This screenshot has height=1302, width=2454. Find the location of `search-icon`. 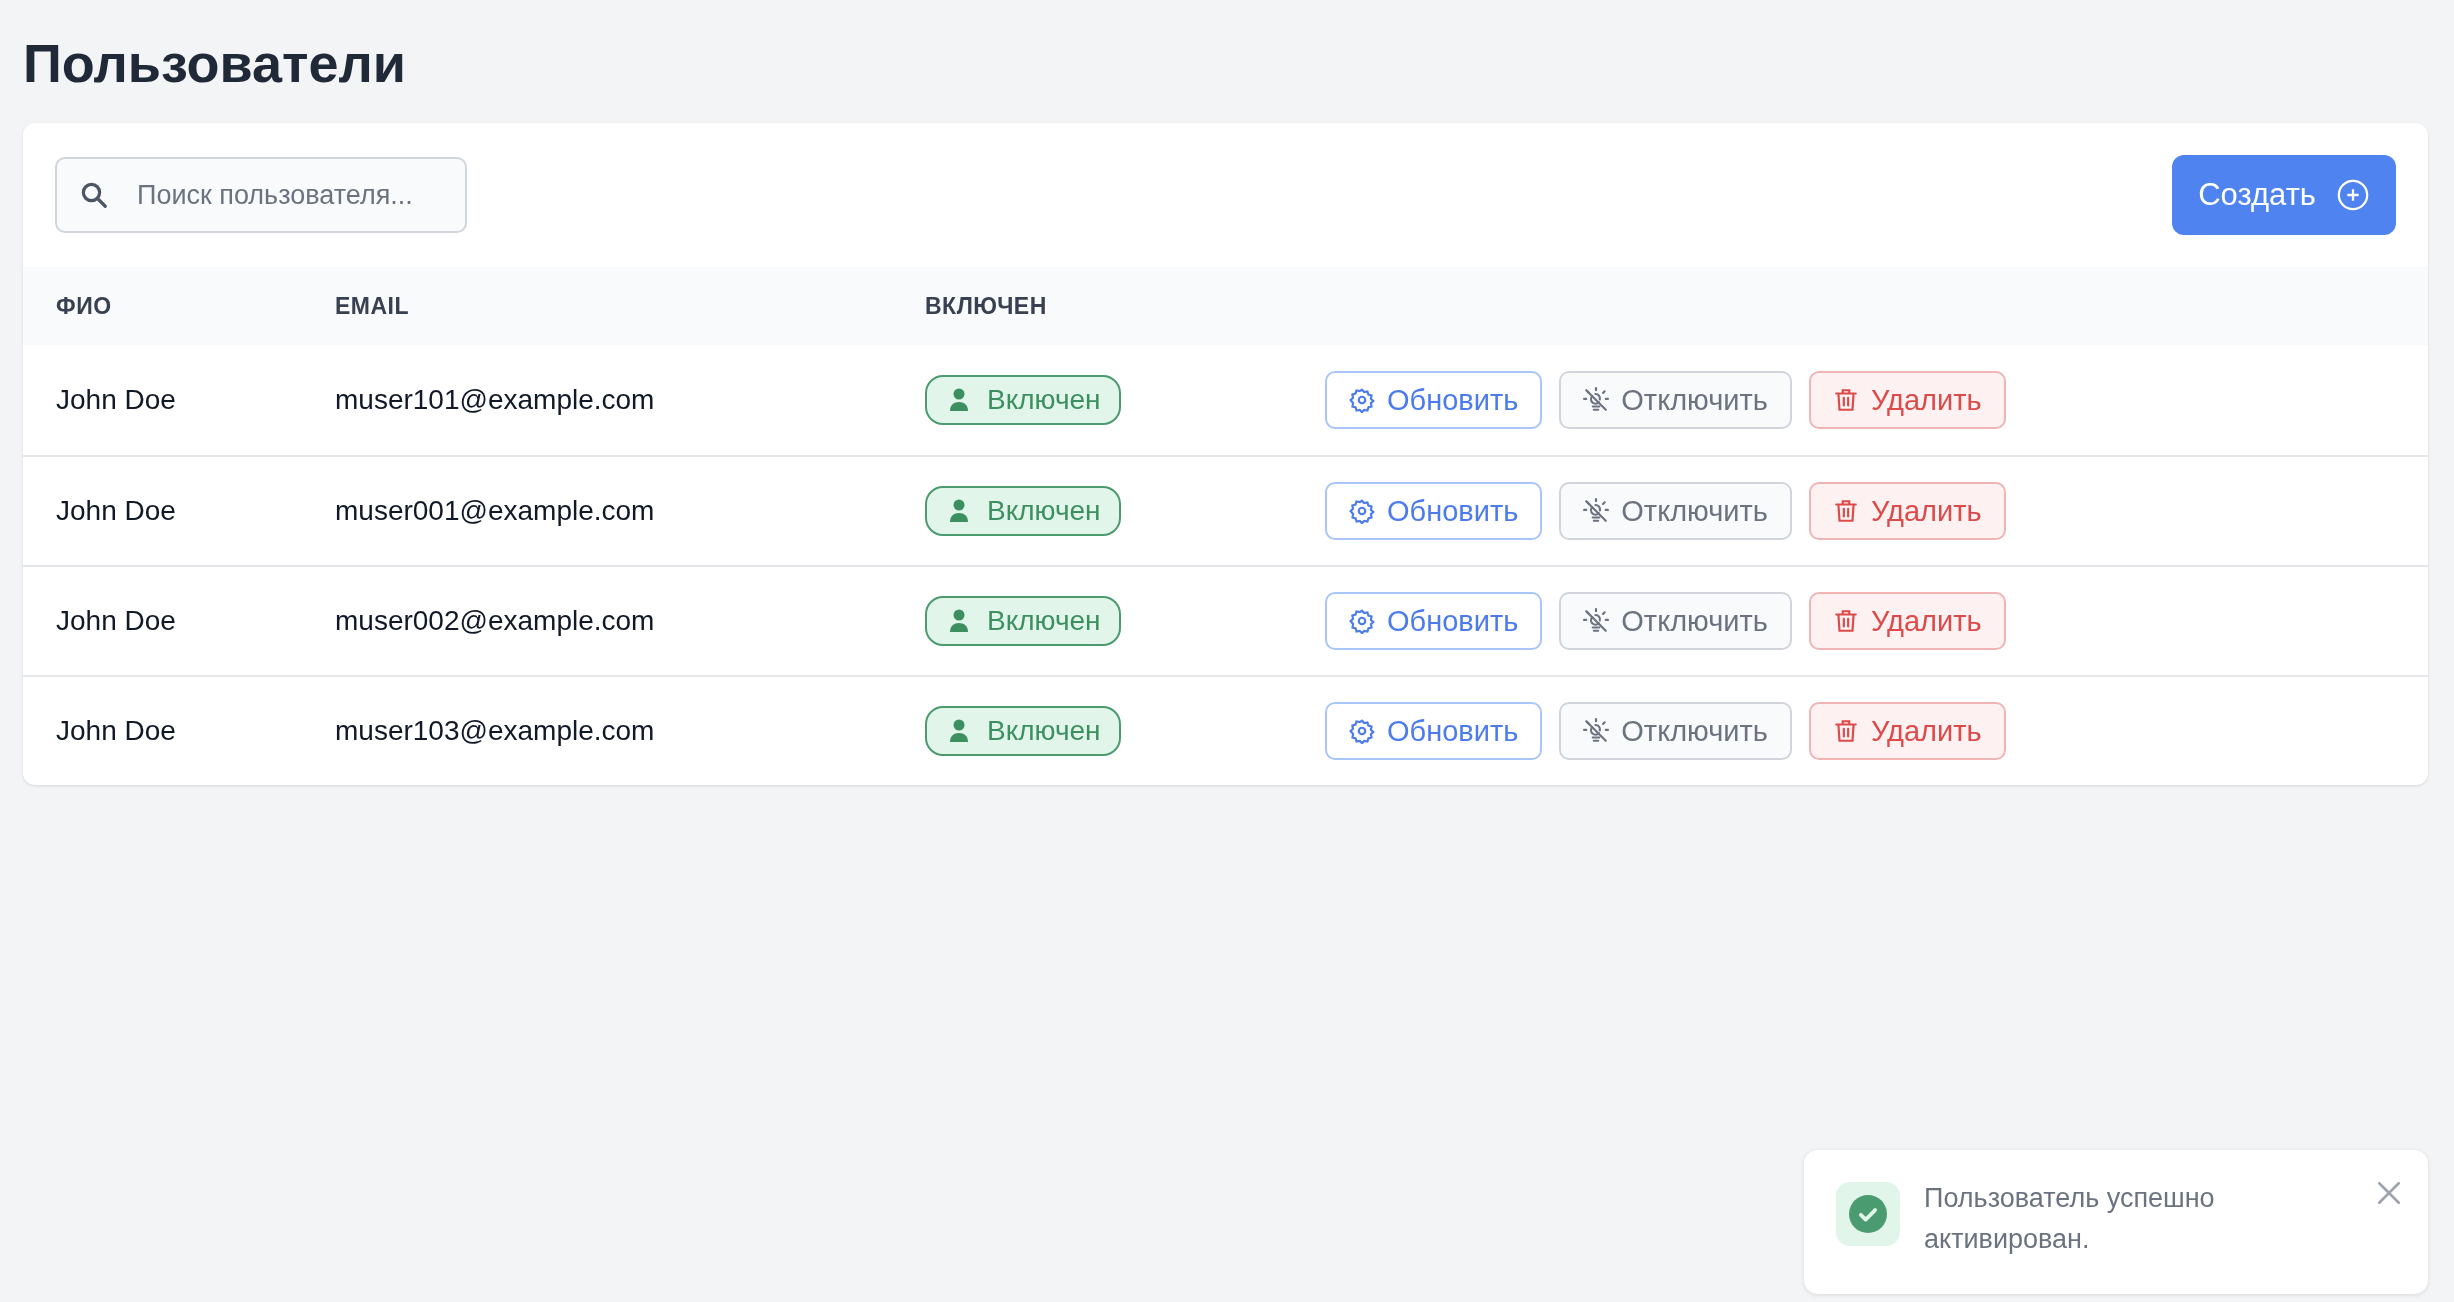

search-icon is located at coordinates (94, 195).